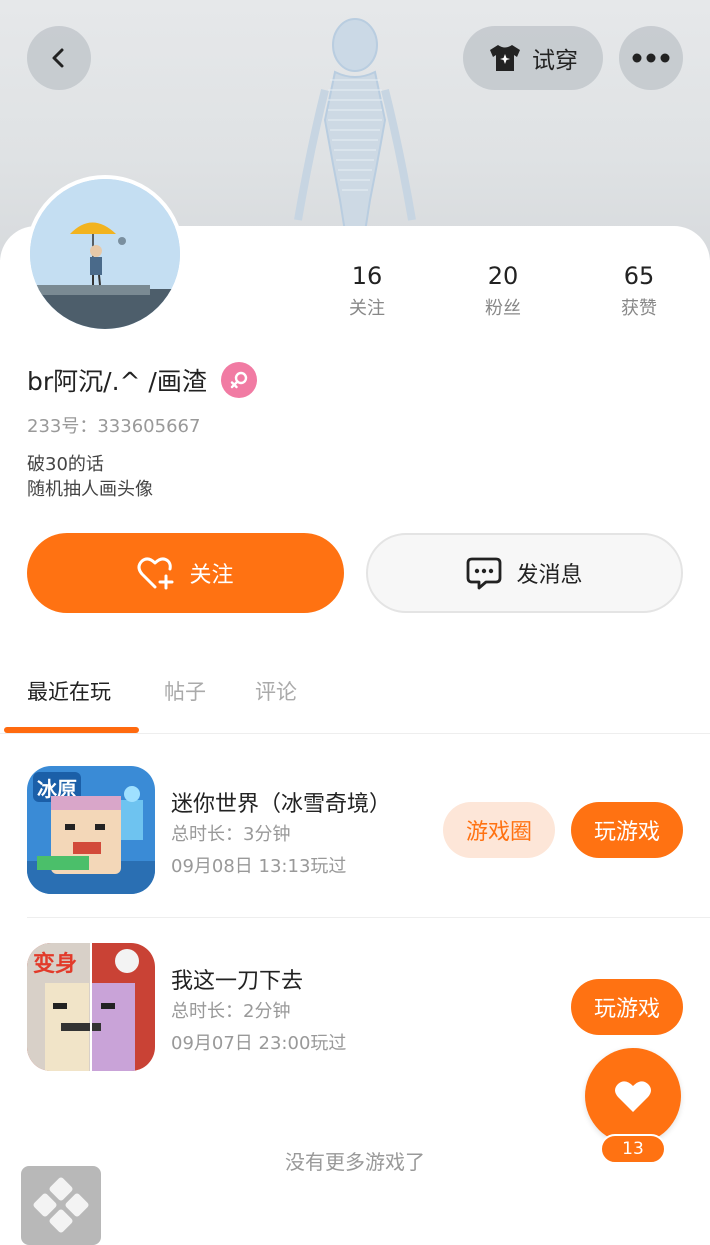 The width and height of the screenshot is (710, 1245). I want to click on stat-followers: 20 粉丝, so click(503, 291).